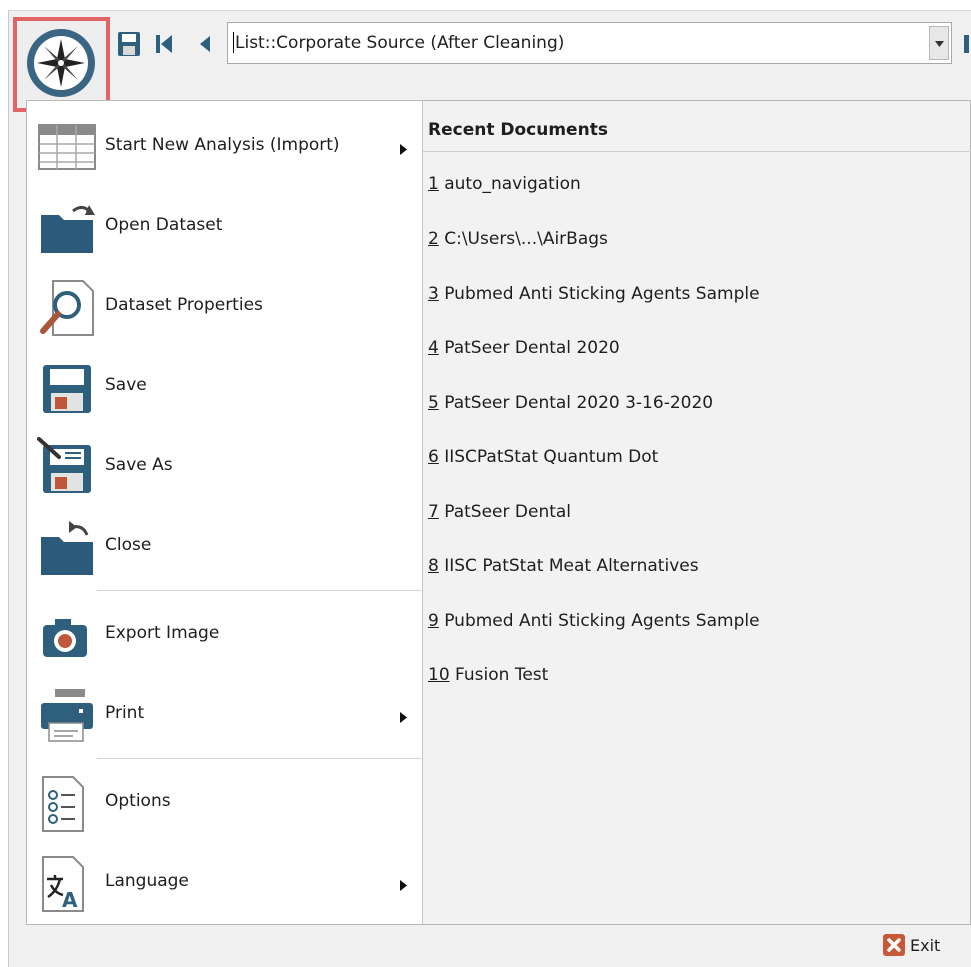 Image resolution: width=971 pixels, height=967 pixels. What do you see at coordinates (548, 457) in the screenshot?
I see `recent-item-name: IISCPatStat Quantum Dot` at bounding box center [548, 457].